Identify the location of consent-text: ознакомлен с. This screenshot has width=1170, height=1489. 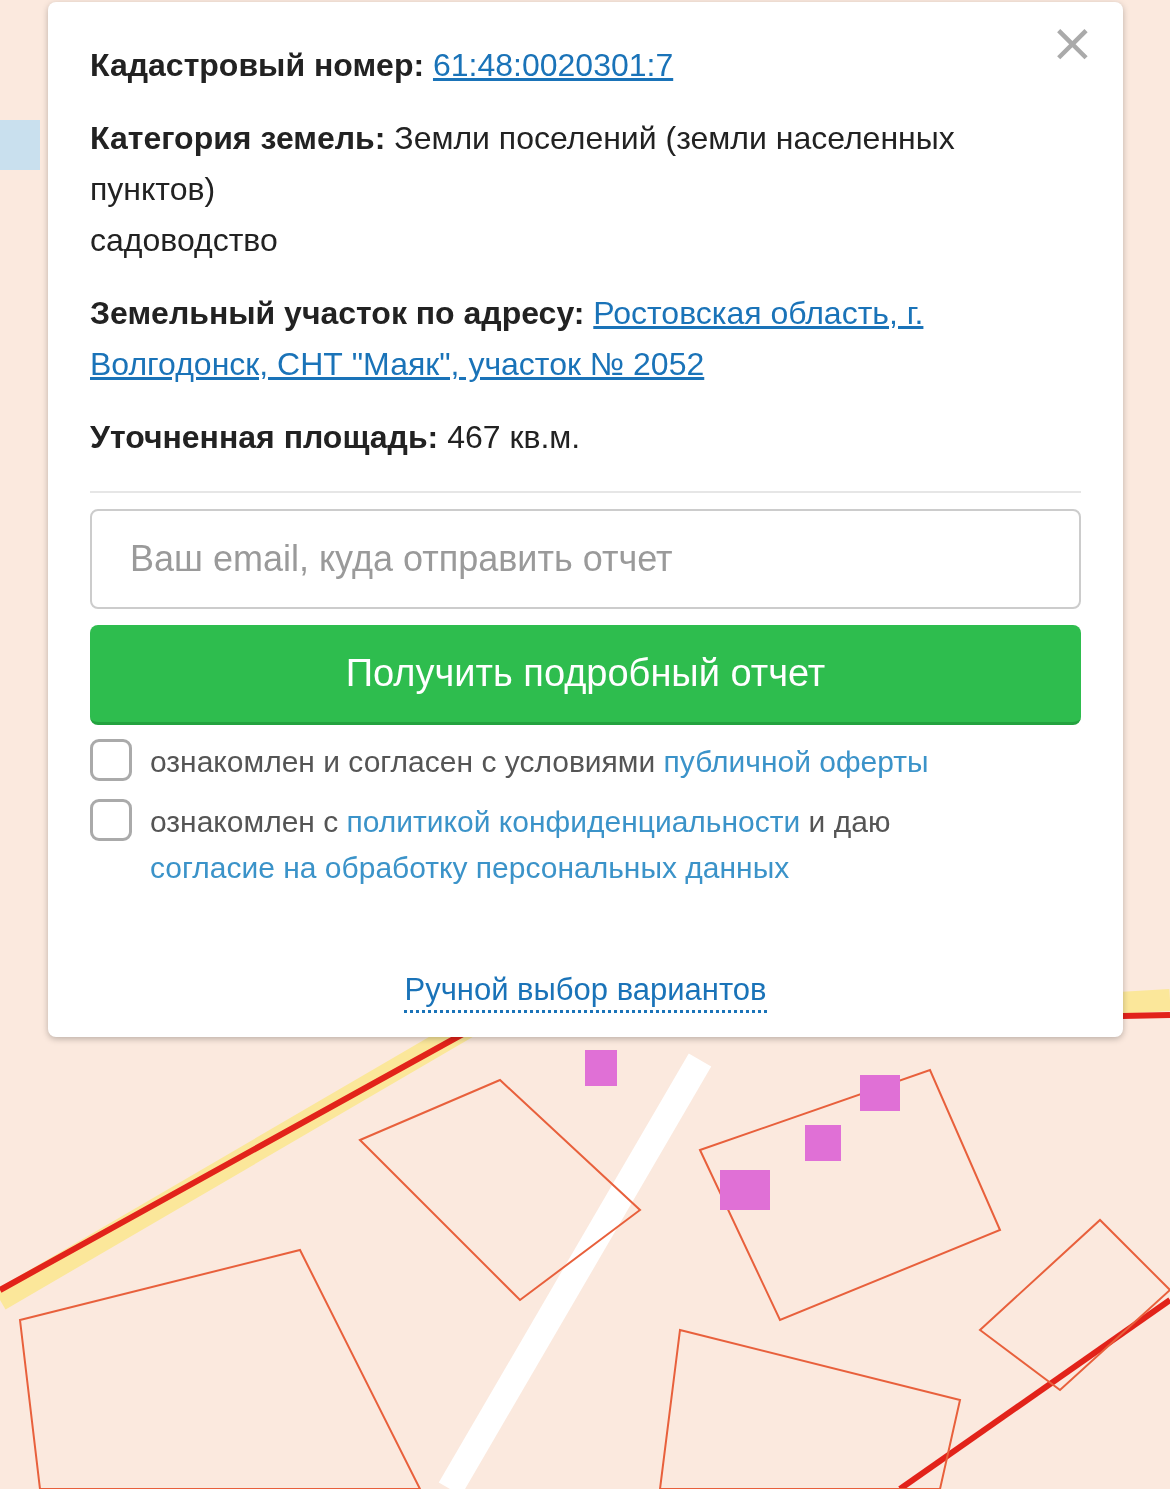
(244, 821).